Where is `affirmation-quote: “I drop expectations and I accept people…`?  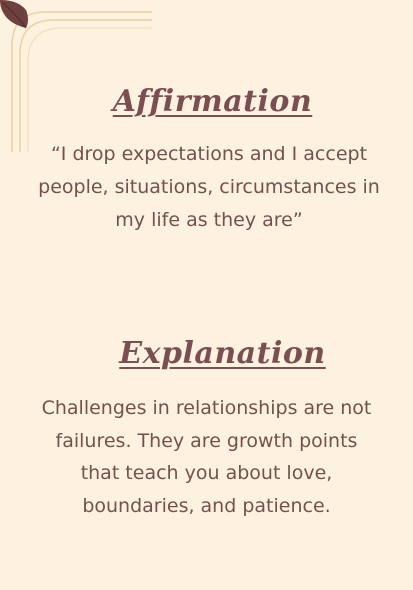 affirmation-quote: “I drop expectations and I accept people… is located at coordinates (209, 187).